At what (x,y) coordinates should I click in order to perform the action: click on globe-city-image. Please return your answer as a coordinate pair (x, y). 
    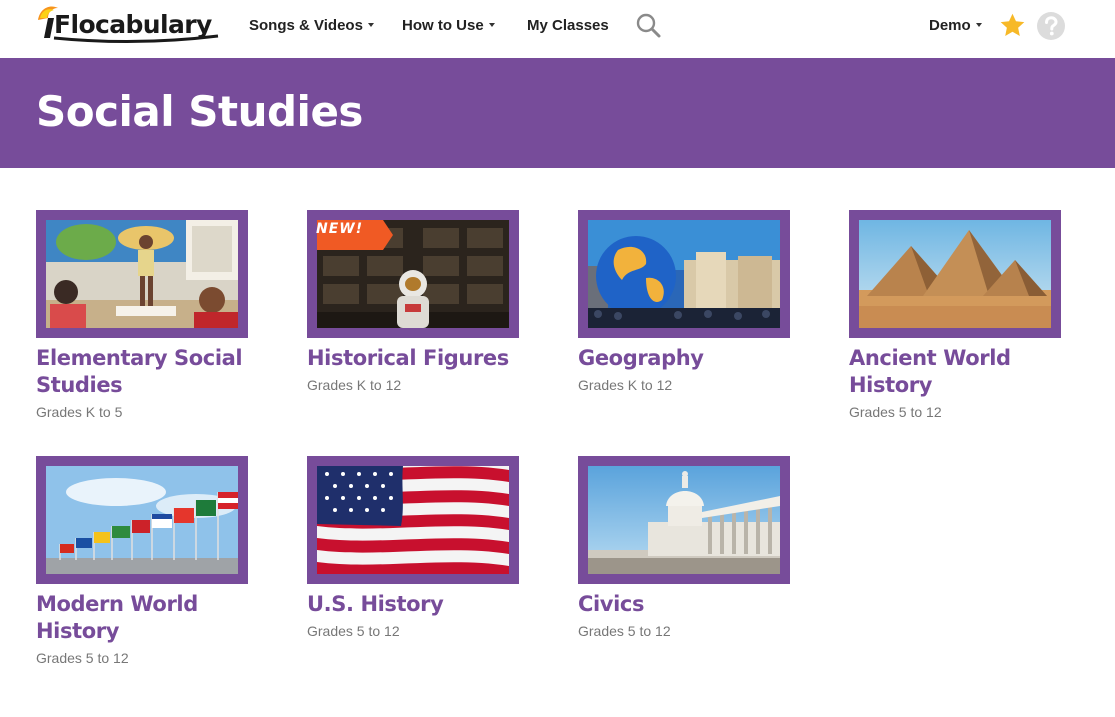
    Looking at the image, I should click on (684, 274).